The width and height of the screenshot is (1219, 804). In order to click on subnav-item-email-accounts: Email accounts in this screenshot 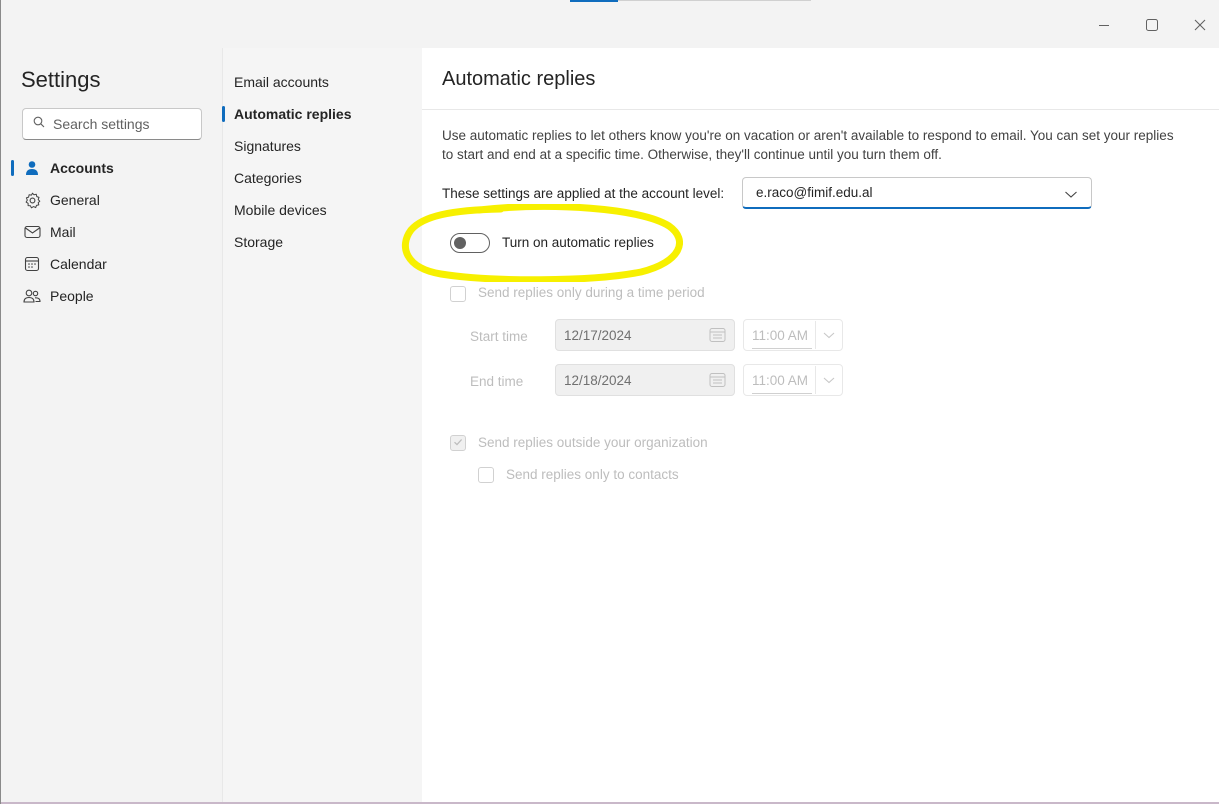, I will do `click(281, 82)`.